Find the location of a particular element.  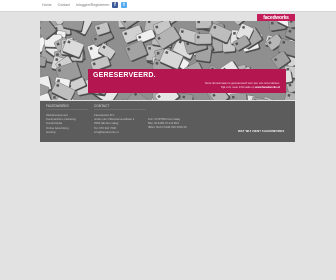

footer-email-link: info@facedworks.nl is located at coordinates (114, 132).